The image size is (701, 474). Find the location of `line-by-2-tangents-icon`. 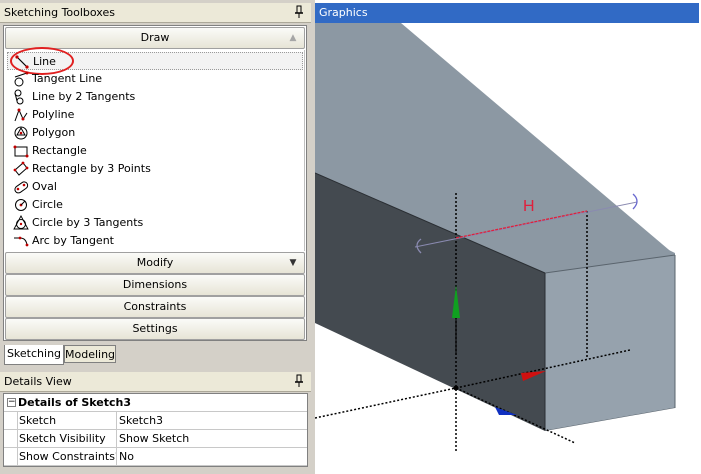

line-by-2-tangents-icon is located at coordinates (19, 97).